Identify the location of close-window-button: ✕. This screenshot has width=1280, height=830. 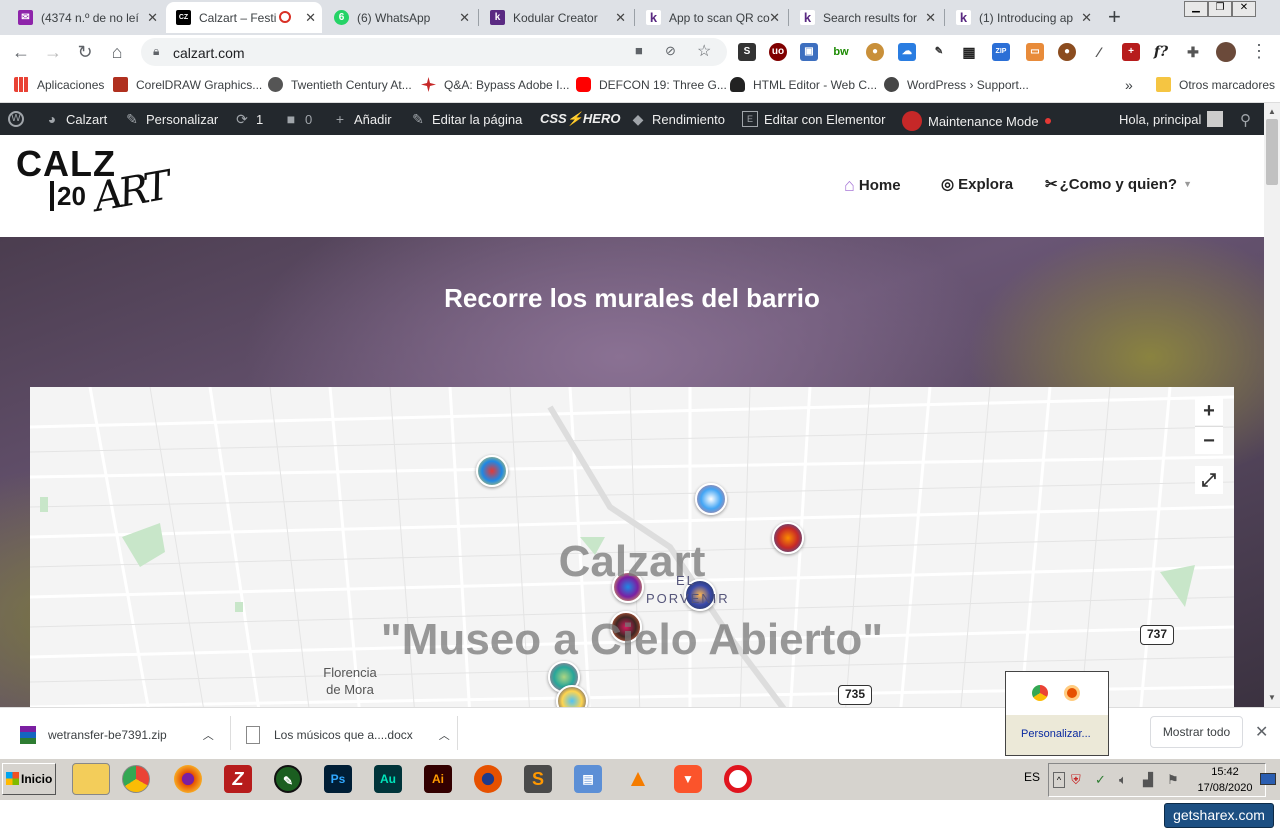
(1244, 9).